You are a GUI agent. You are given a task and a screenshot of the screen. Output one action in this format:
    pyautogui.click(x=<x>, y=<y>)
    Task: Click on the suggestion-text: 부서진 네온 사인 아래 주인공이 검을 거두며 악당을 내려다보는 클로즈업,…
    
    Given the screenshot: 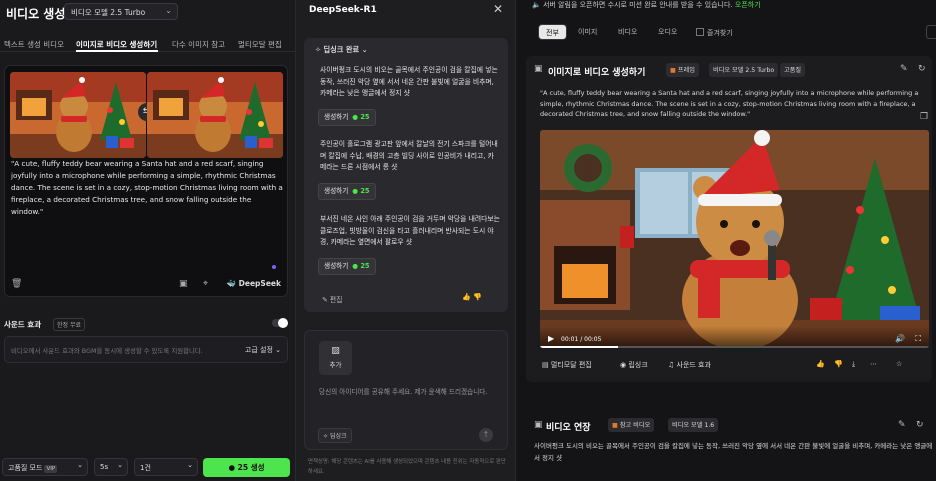 What is the action you would take?
    pyautogui.click(x=410, y=230)
    